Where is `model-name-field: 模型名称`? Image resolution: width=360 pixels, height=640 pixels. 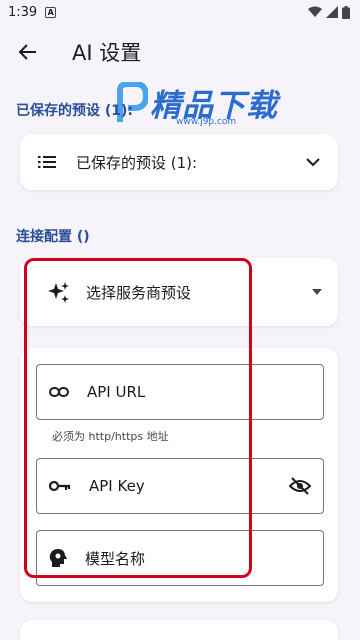
model-name-field: 模型名称 is located at coordinates (180, 558).